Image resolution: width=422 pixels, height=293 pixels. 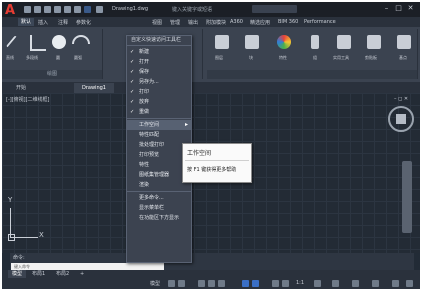 What do you see at coordinates (47, 9) in the screenshot?
I see `save-icon` at bounding box center [47, 9].